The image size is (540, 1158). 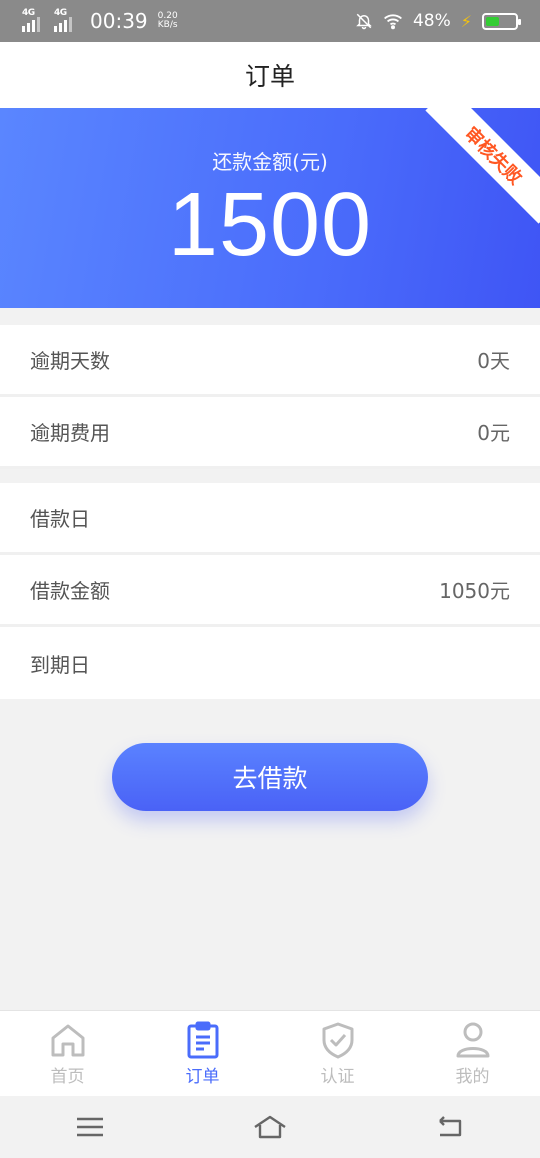 I want to click on battery-percent: 48%, so click(x=431, y=21).